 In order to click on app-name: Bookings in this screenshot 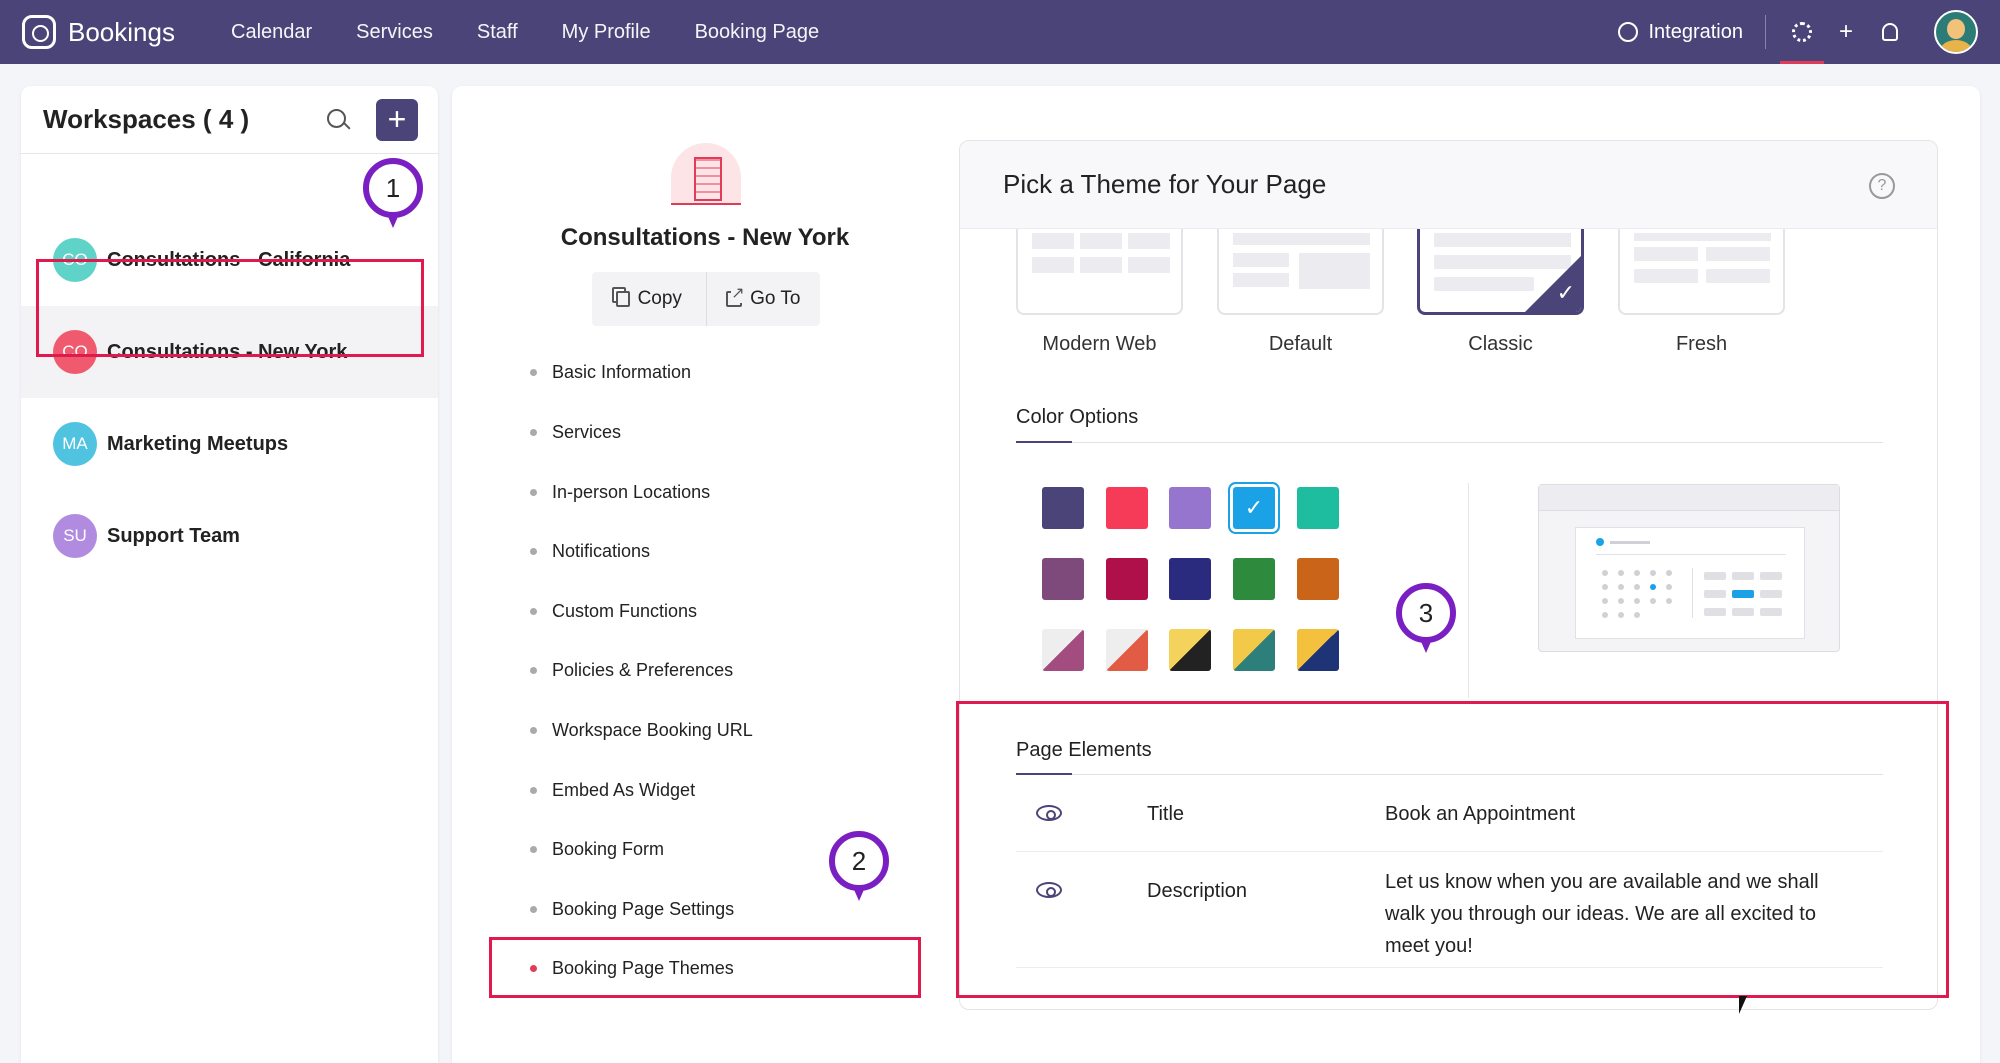, I will do `click(121, 31)`.